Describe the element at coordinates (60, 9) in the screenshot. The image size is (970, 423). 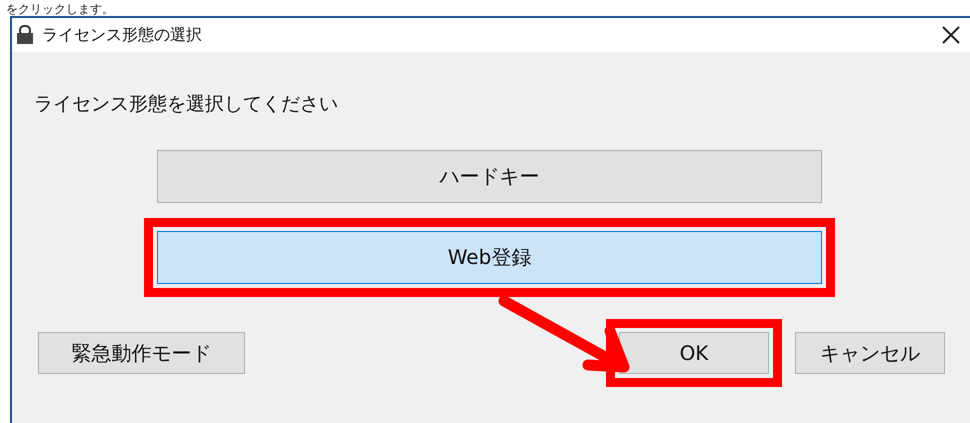
I see `instruction-text: をクリックします。` at that location.